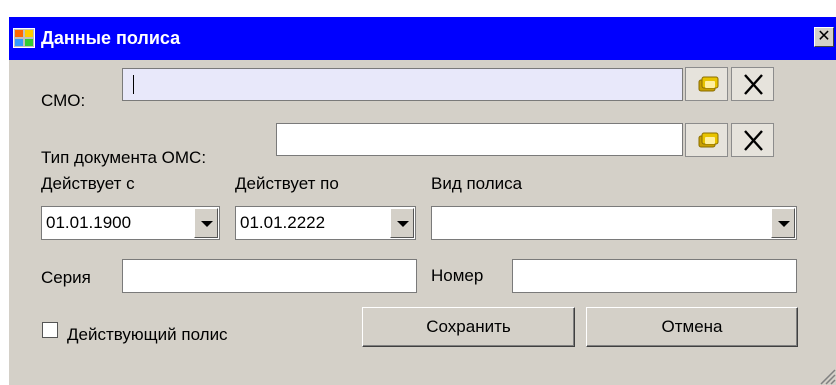 Image resolution: width=836 pixels, height=385 pixels. I want to click on policy-type-label: Вид полиса, so click(477, 183).